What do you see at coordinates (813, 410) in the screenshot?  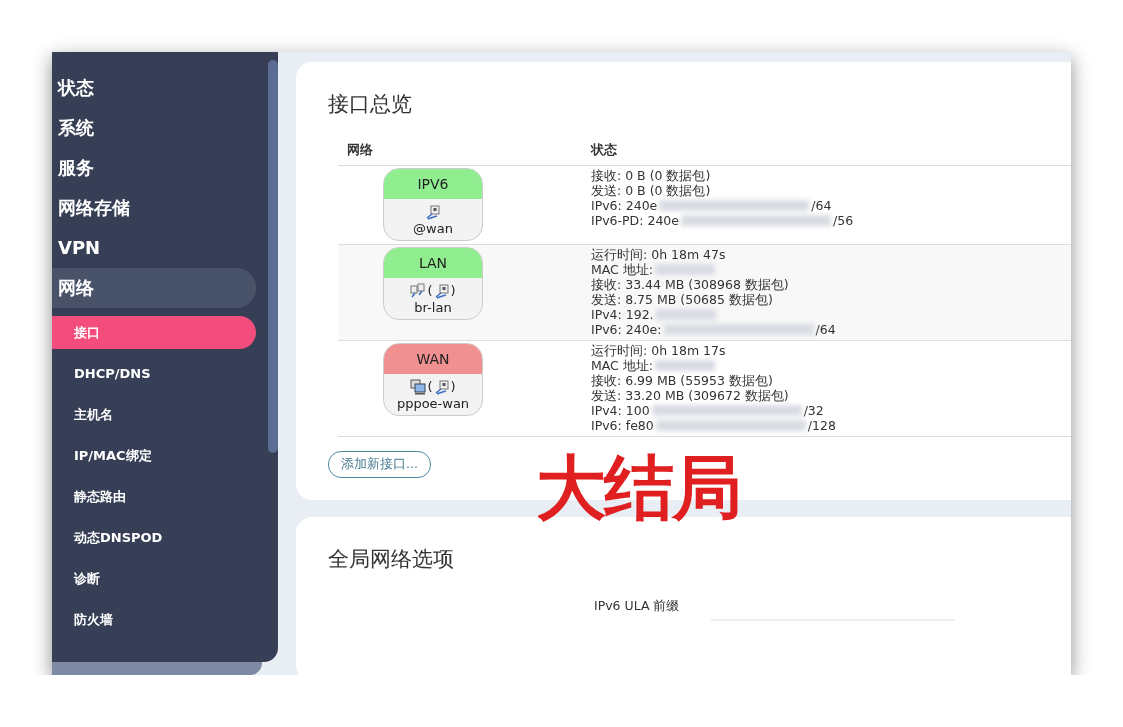 I see `status-text: /32` at bounding box center [813, 410].